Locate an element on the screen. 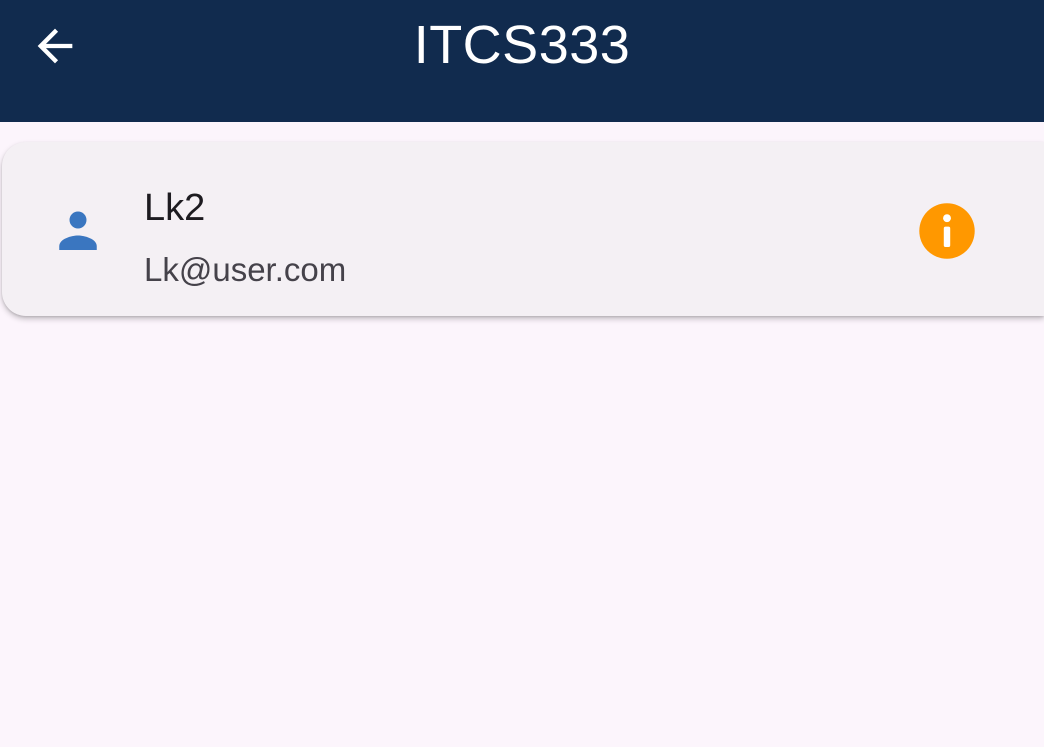 The image size is (1044, 747). info-button is located at coordinates (947, 231).